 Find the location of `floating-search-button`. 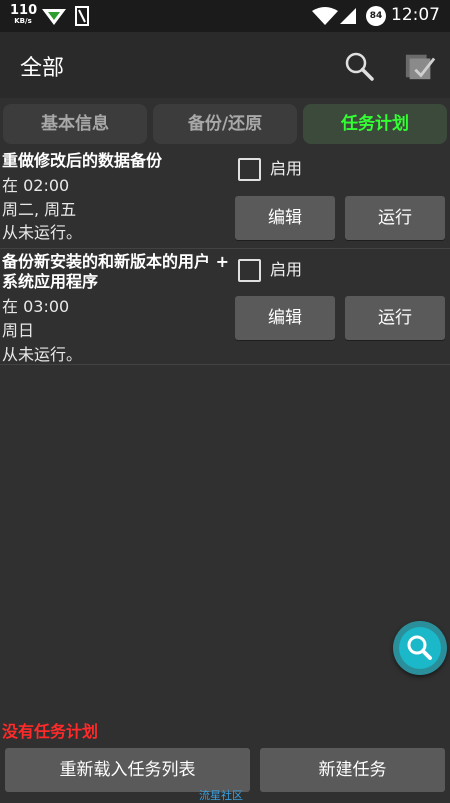

floating-search-button is located at coordinates (420, 648).